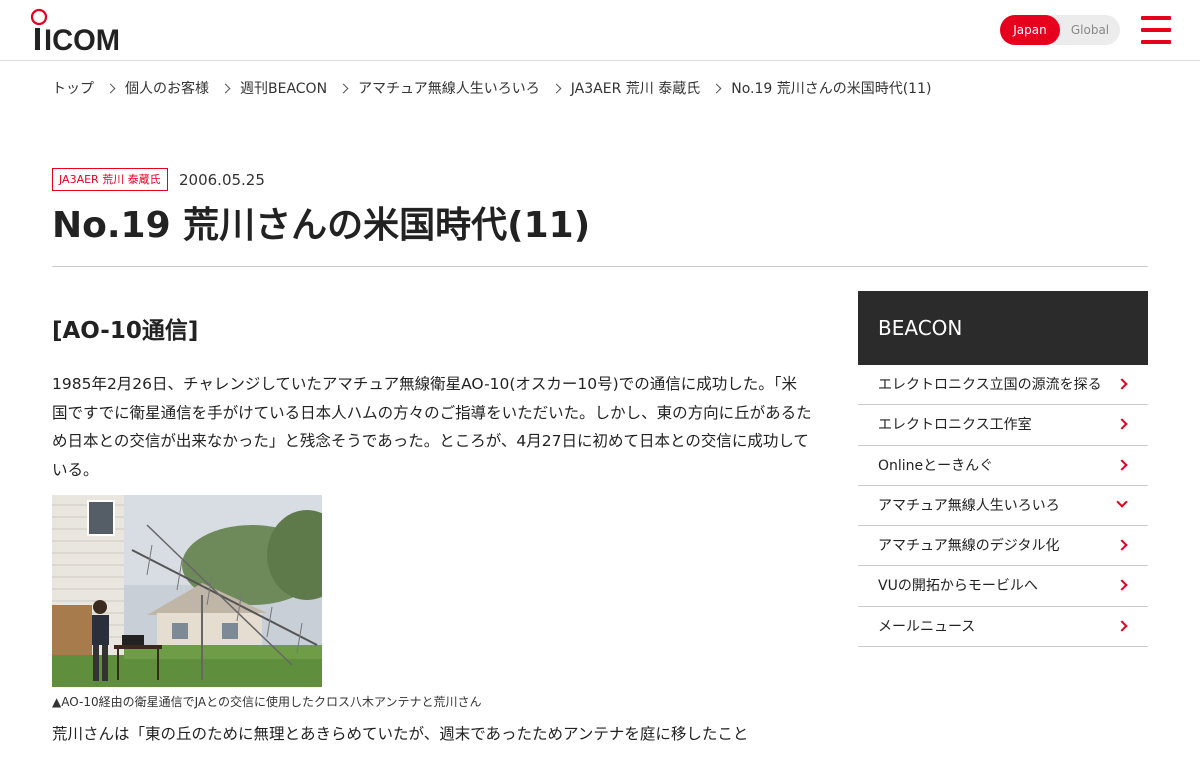 This screenshot has width=1200, height=757. What do you see at coordinates (969, 505) in the screenshot?
I see `sidebar-item-label: アマチュア無線人生いろいろ` at bounding box center [969, 505].